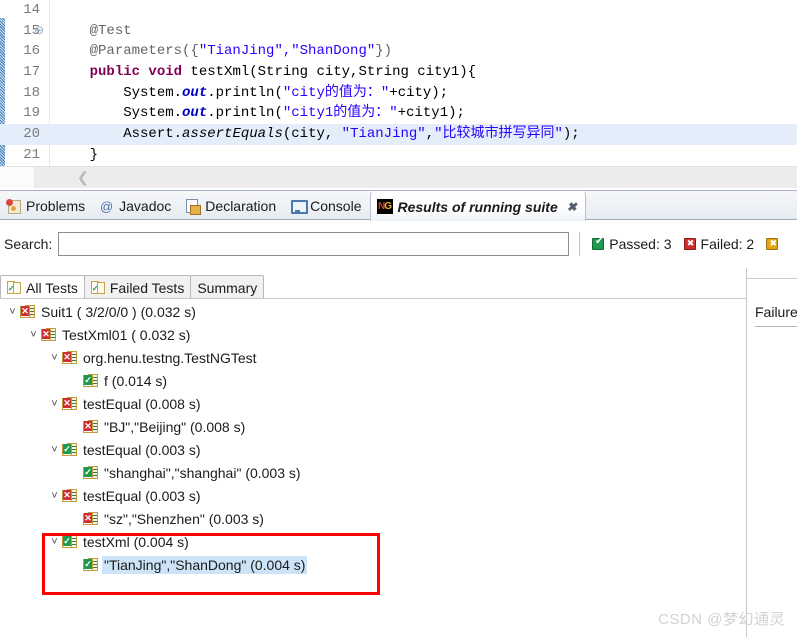  Describe the element at coordinates (372, 449) in the screenshot. I see `tree-row: ˅ ✓ testEqual (0.003 s)` at that location.